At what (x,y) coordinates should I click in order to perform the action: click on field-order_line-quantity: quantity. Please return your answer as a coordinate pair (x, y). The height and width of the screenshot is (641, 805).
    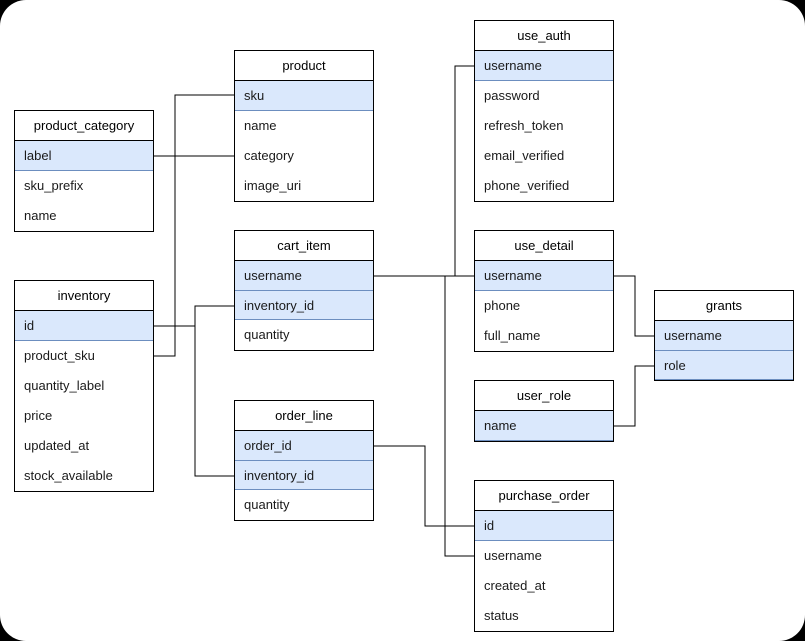
    Looking at the image, I should click on (304, 505).